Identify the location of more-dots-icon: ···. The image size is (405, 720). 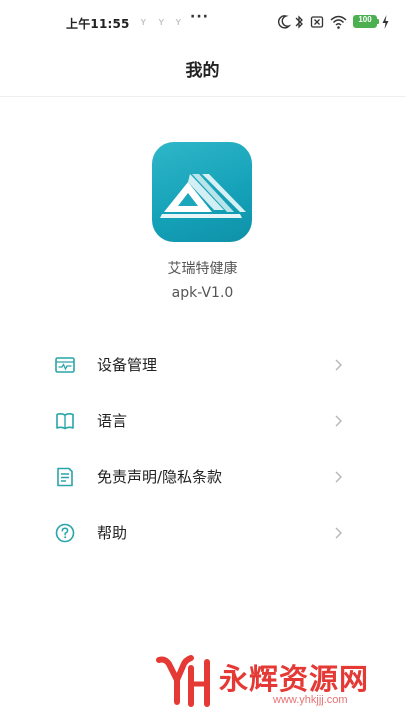
(199, 17).